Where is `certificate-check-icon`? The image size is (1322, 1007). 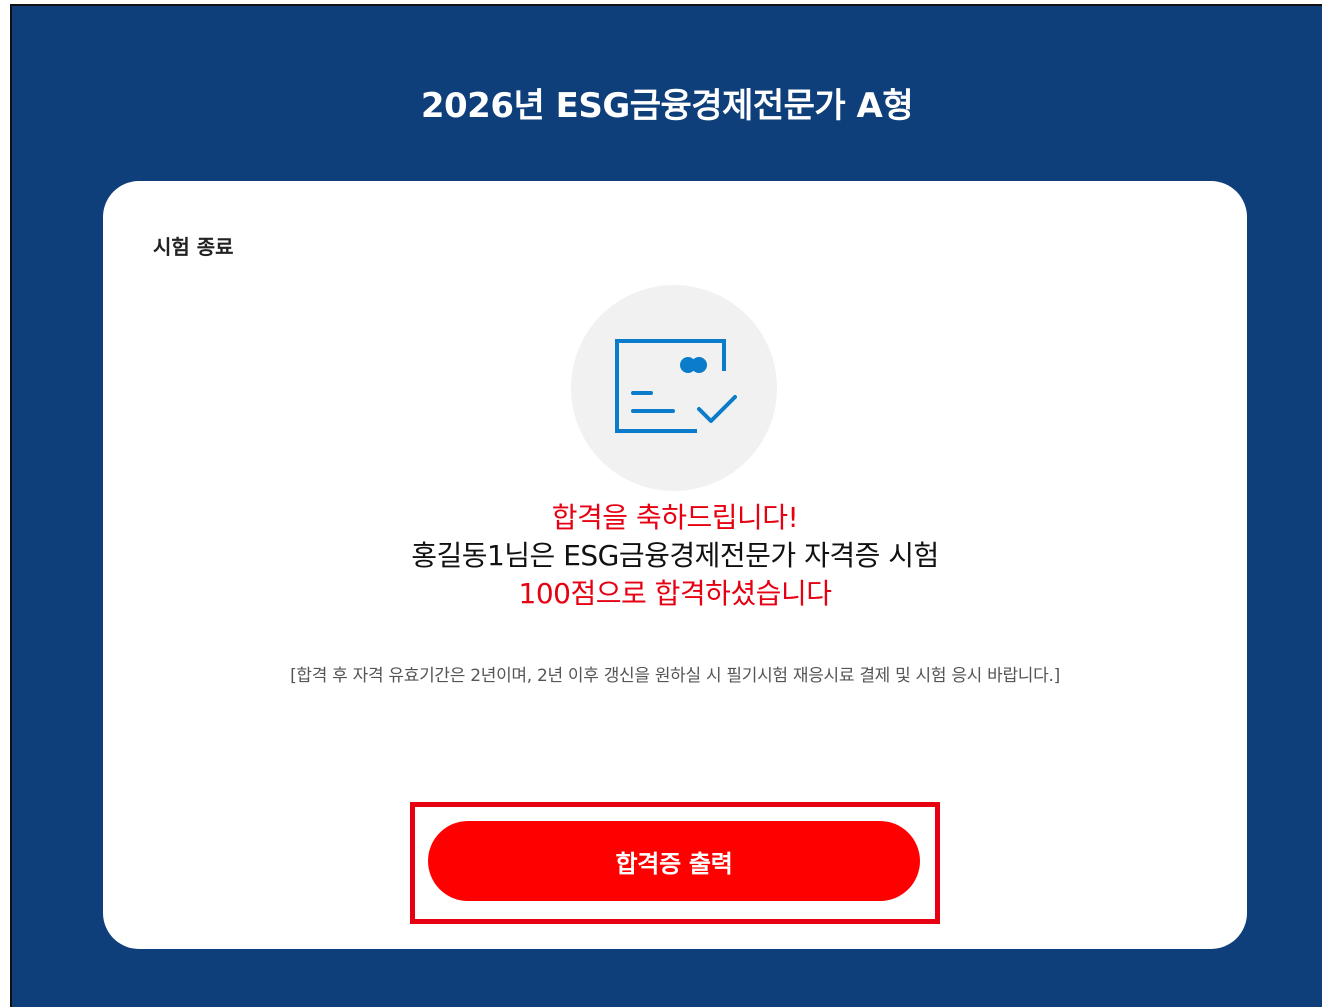 certificate-check-icon is located at coordinates (676, 386).